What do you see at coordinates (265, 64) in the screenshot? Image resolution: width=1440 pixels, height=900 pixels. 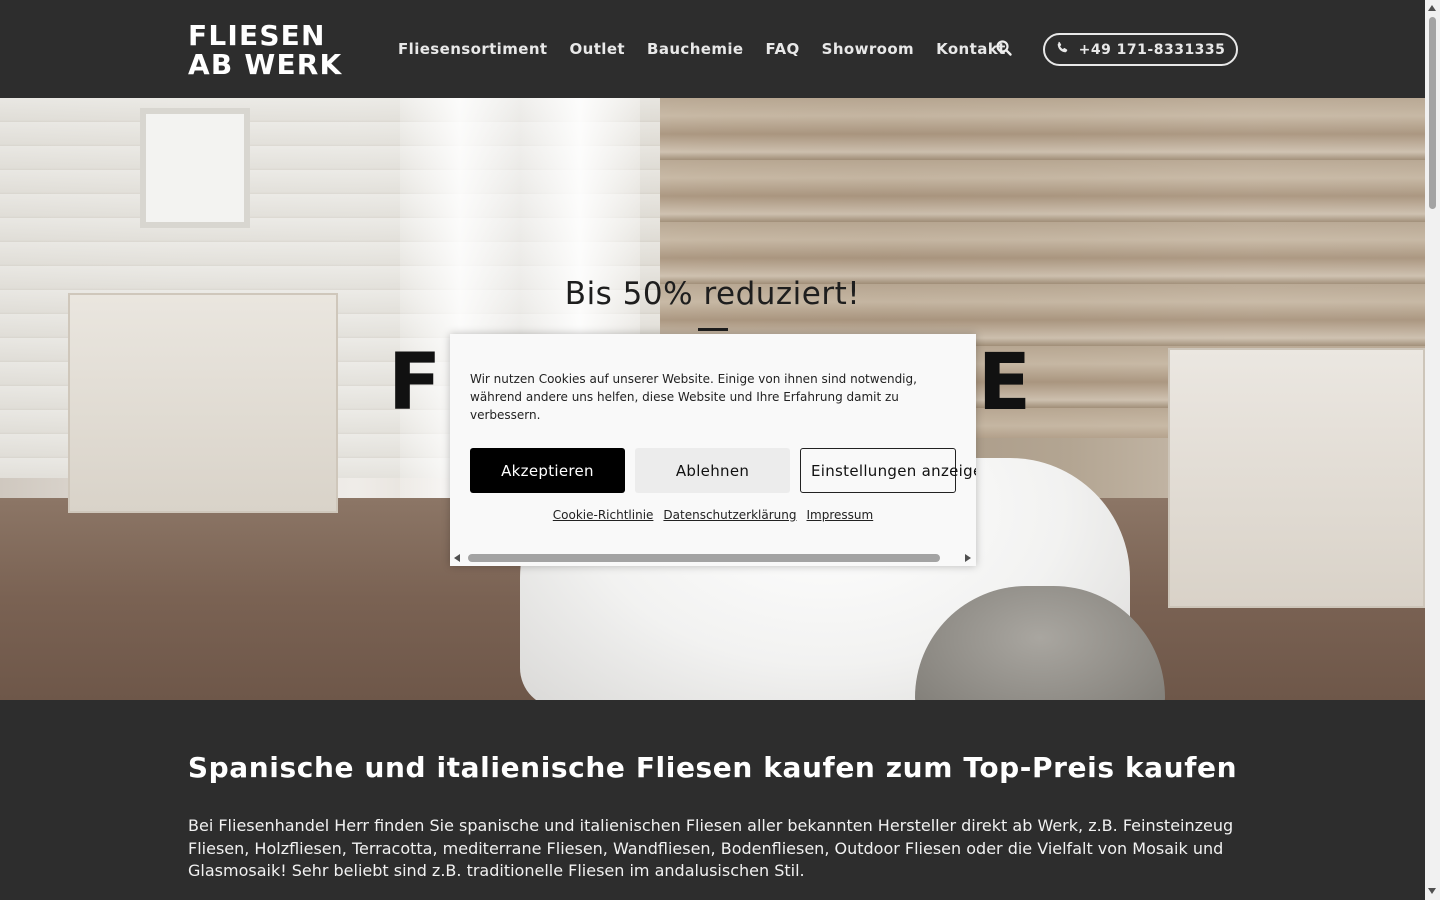 I see `logo-line-2: AB WERK` at bounding box center [265, 64].